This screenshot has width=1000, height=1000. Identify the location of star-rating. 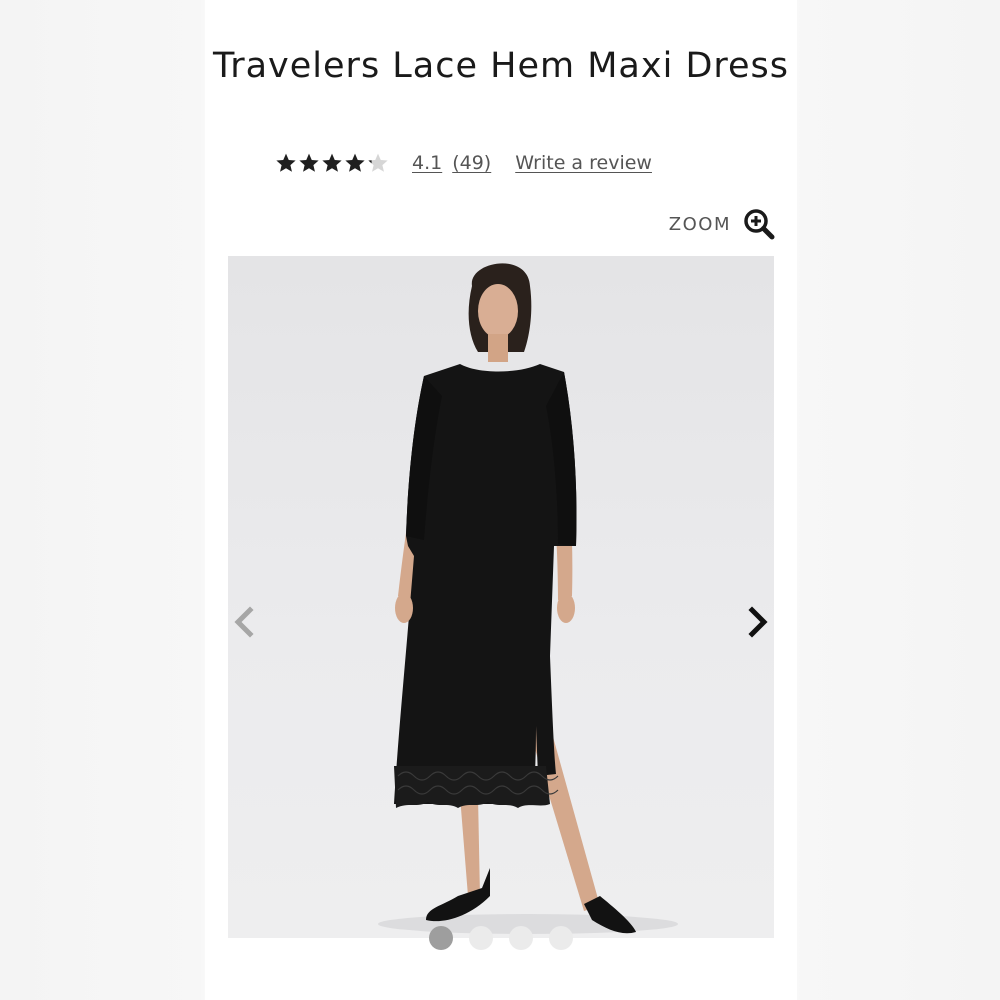
(332, 163).